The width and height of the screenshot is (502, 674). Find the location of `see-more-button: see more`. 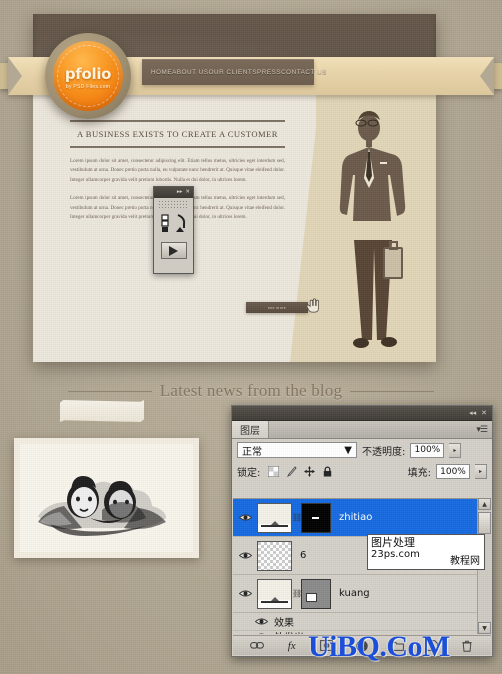

see-more-button: see more is located at coordinates (277, 307).